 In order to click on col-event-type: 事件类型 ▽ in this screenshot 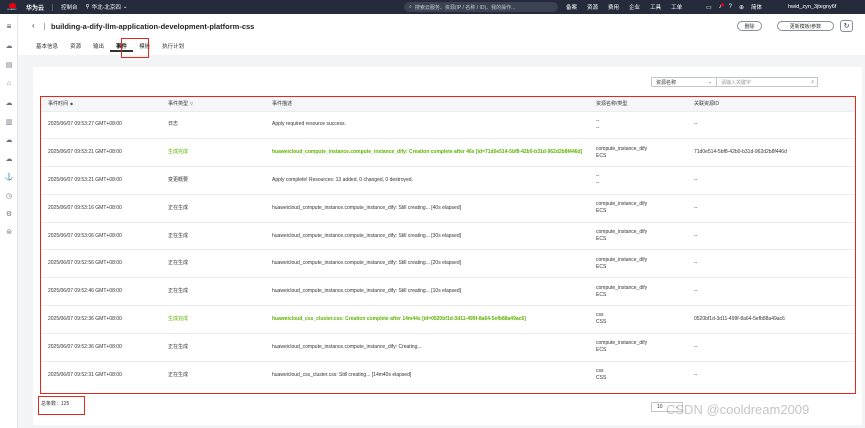, I will do `click(213, 104)`.